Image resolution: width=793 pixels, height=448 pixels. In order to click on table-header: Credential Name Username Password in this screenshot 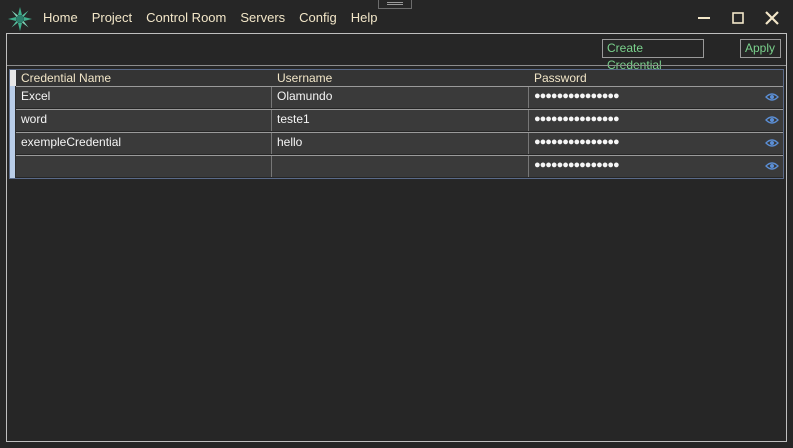, I will do `click(399, 78)`.